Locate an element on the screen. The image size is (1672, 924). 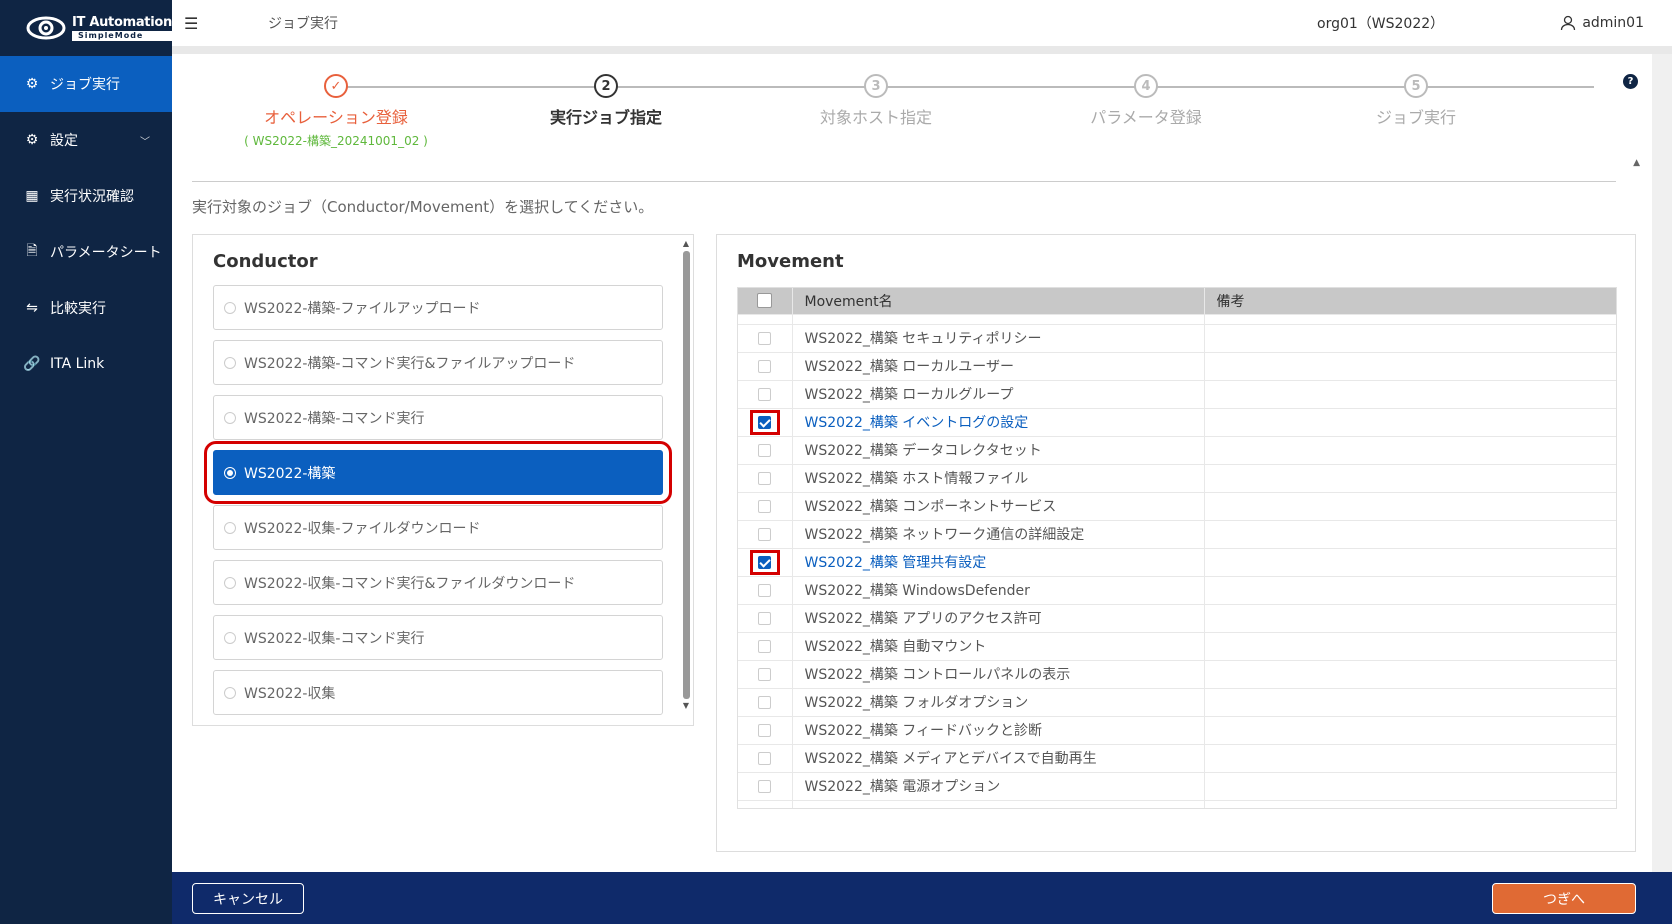
table-row: WS2022_構築 ネットワーク通信の詳細設定 is located at coordinates (1177, 533).